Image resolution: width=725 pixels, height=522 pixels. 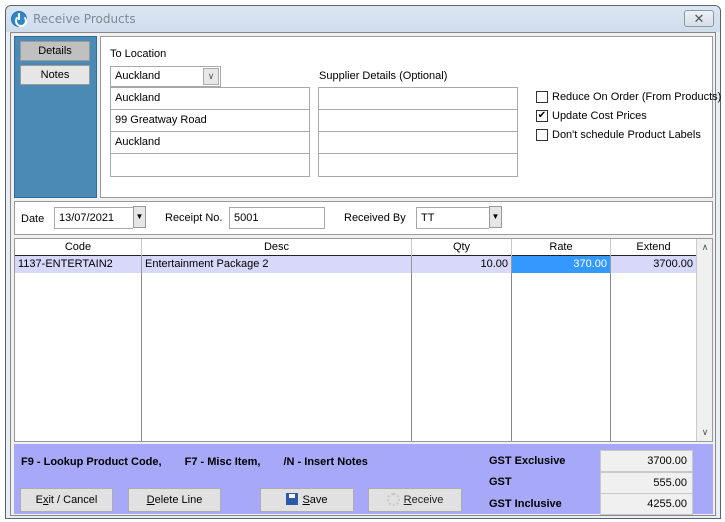 I want to click on side-tab-panel: Details Notes, so click(x=55, y=117).